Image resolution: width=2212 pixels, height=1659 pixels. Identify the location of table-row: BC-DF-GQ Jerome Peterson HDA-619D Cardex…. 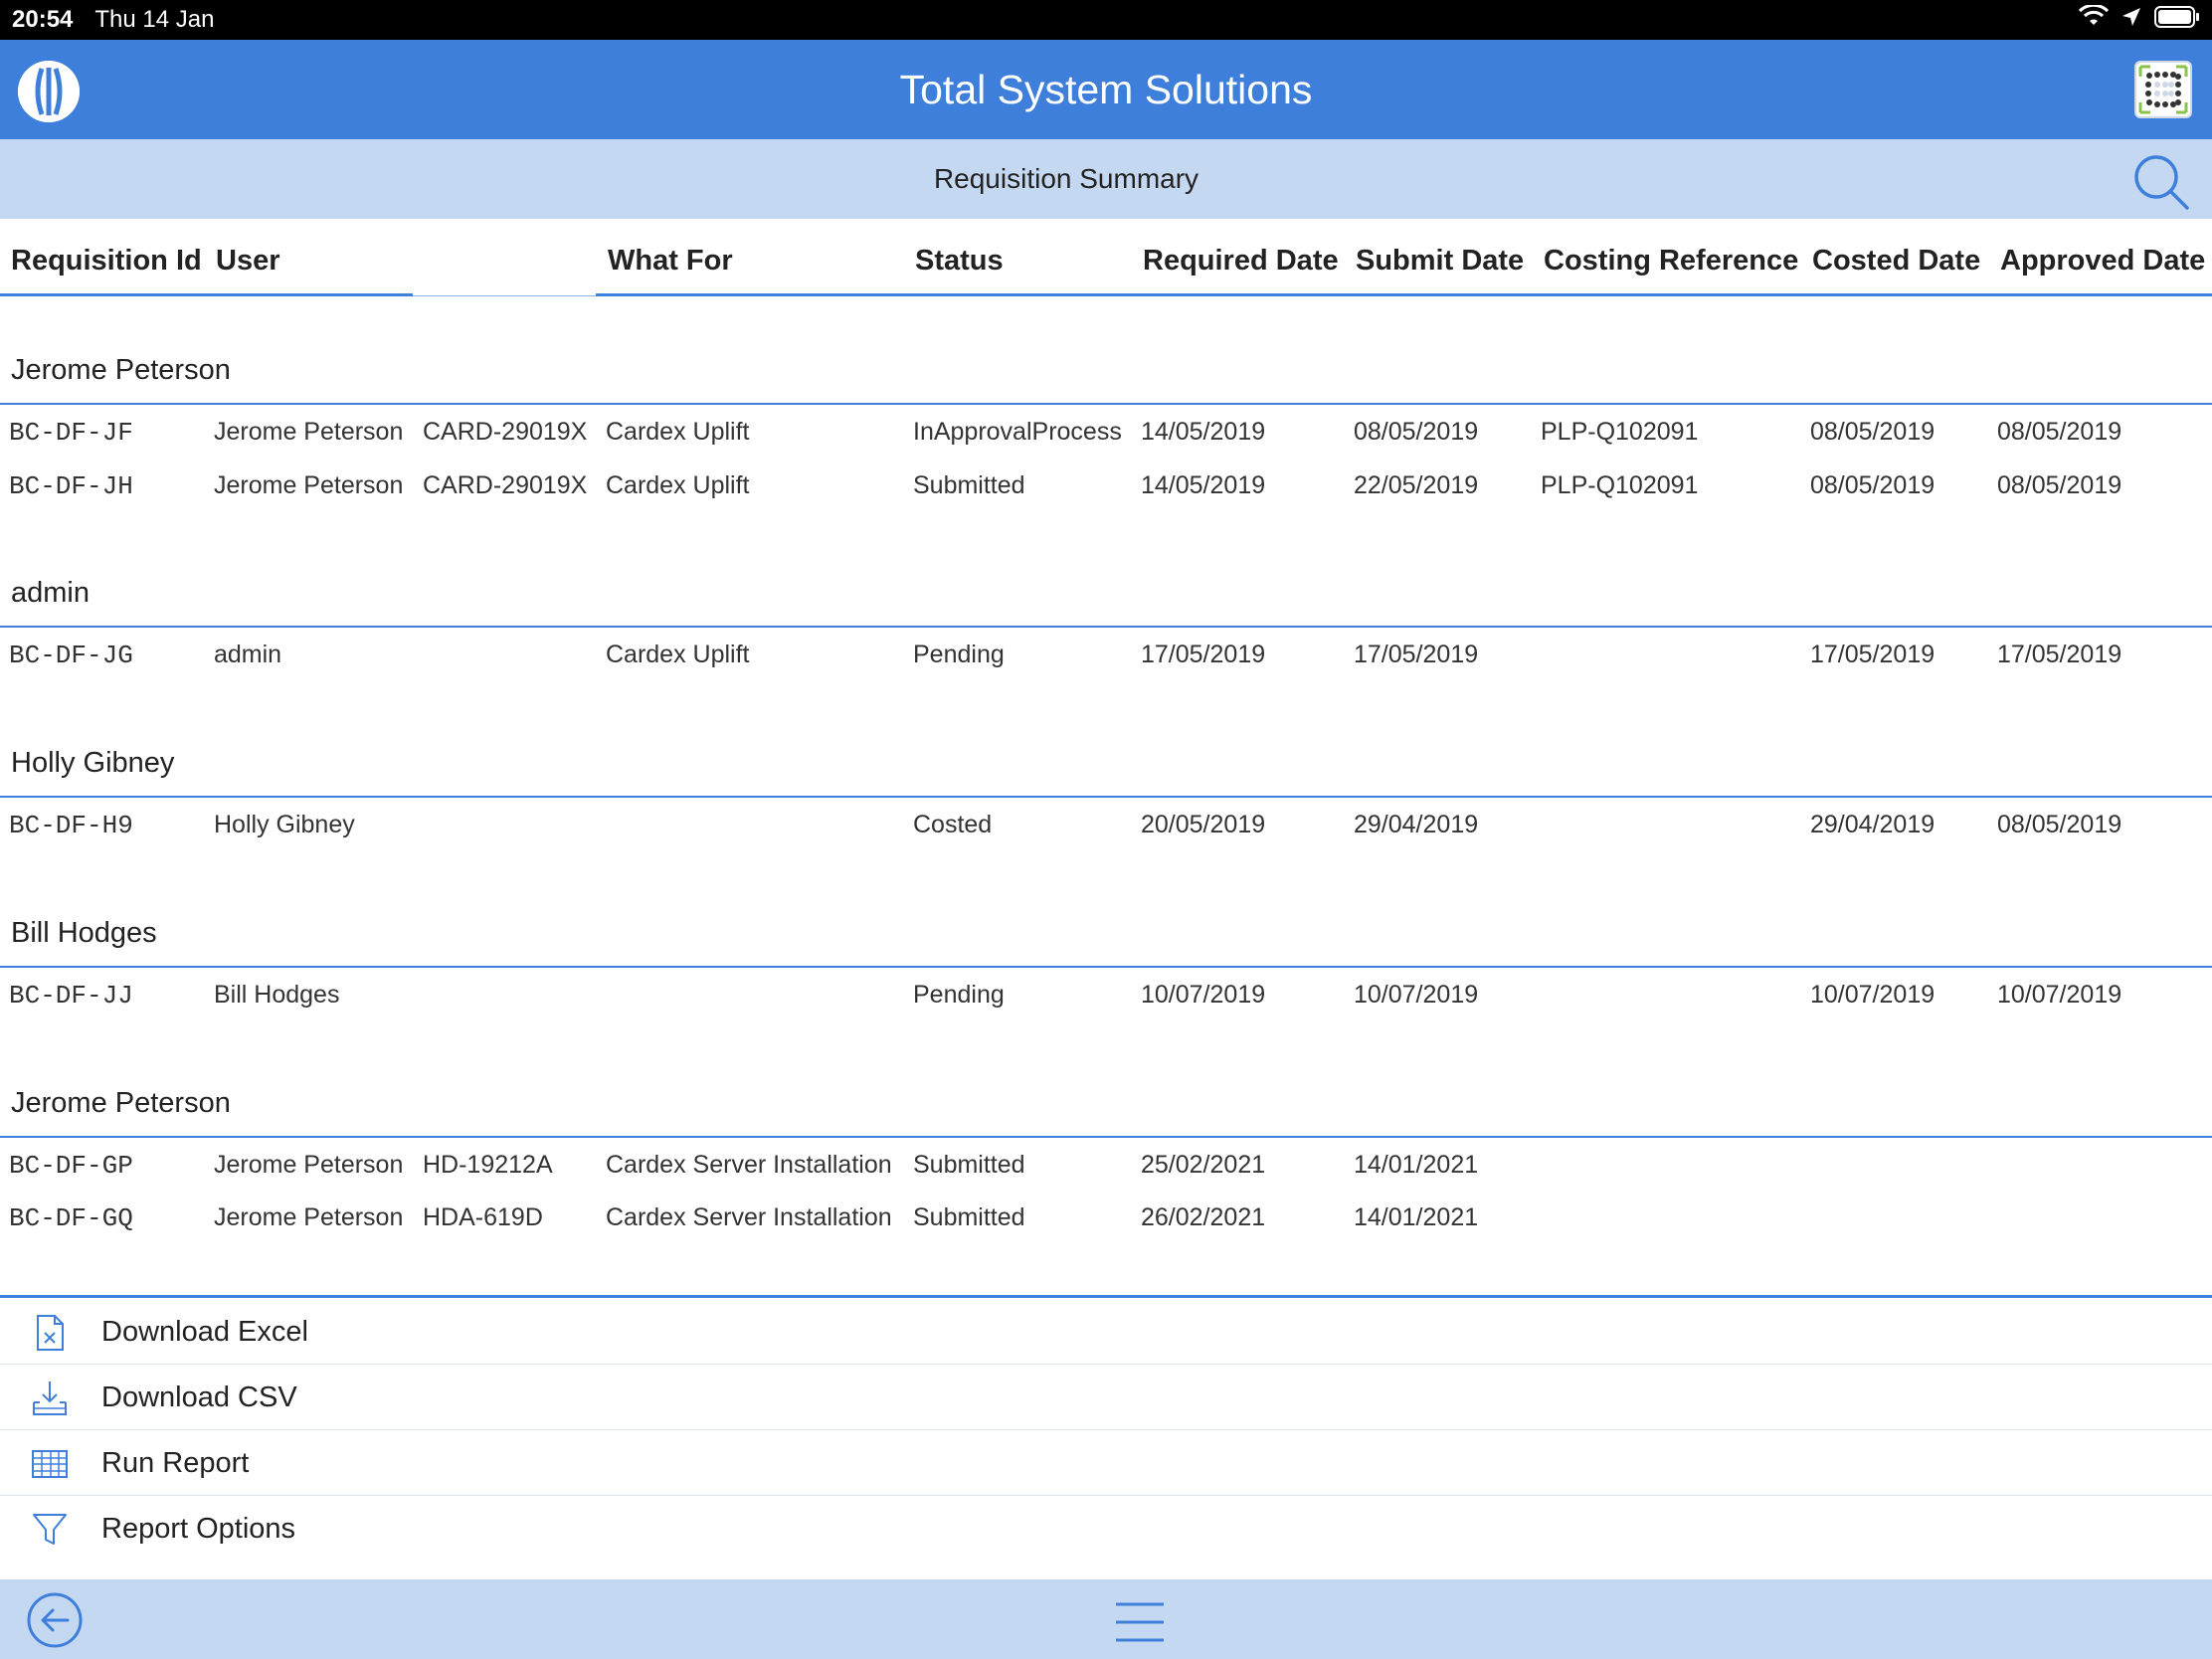
(1106, 1229).